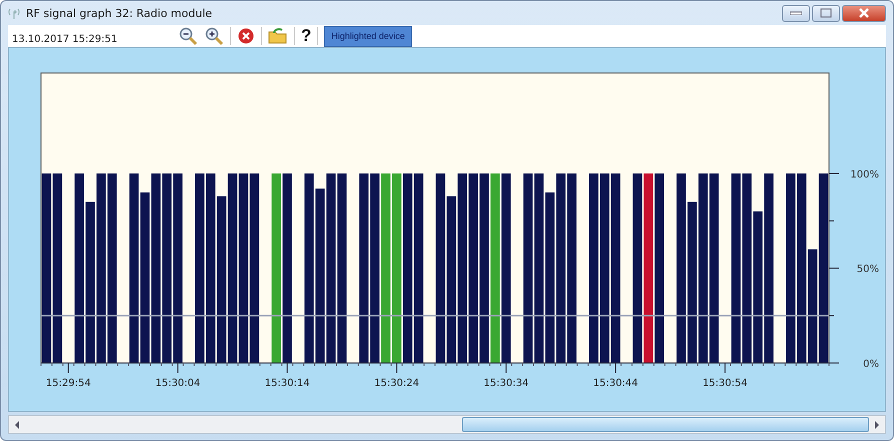 The image size is (894, 441). I want to click on axis-label: 15:30:24, so click(397, 383).